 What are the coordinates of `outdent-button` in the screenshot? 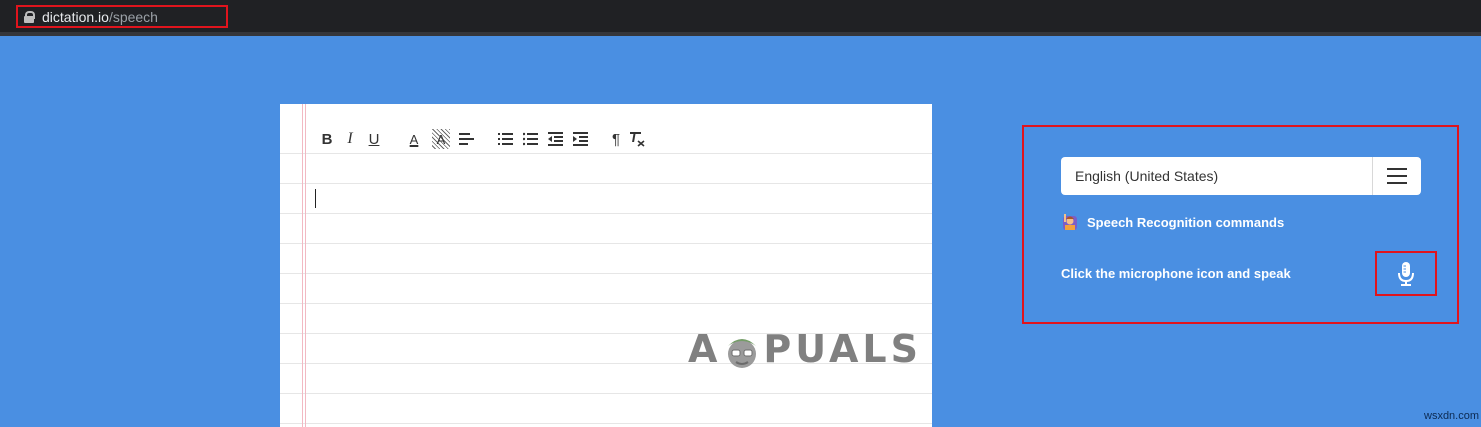 It's located at (556, 139).